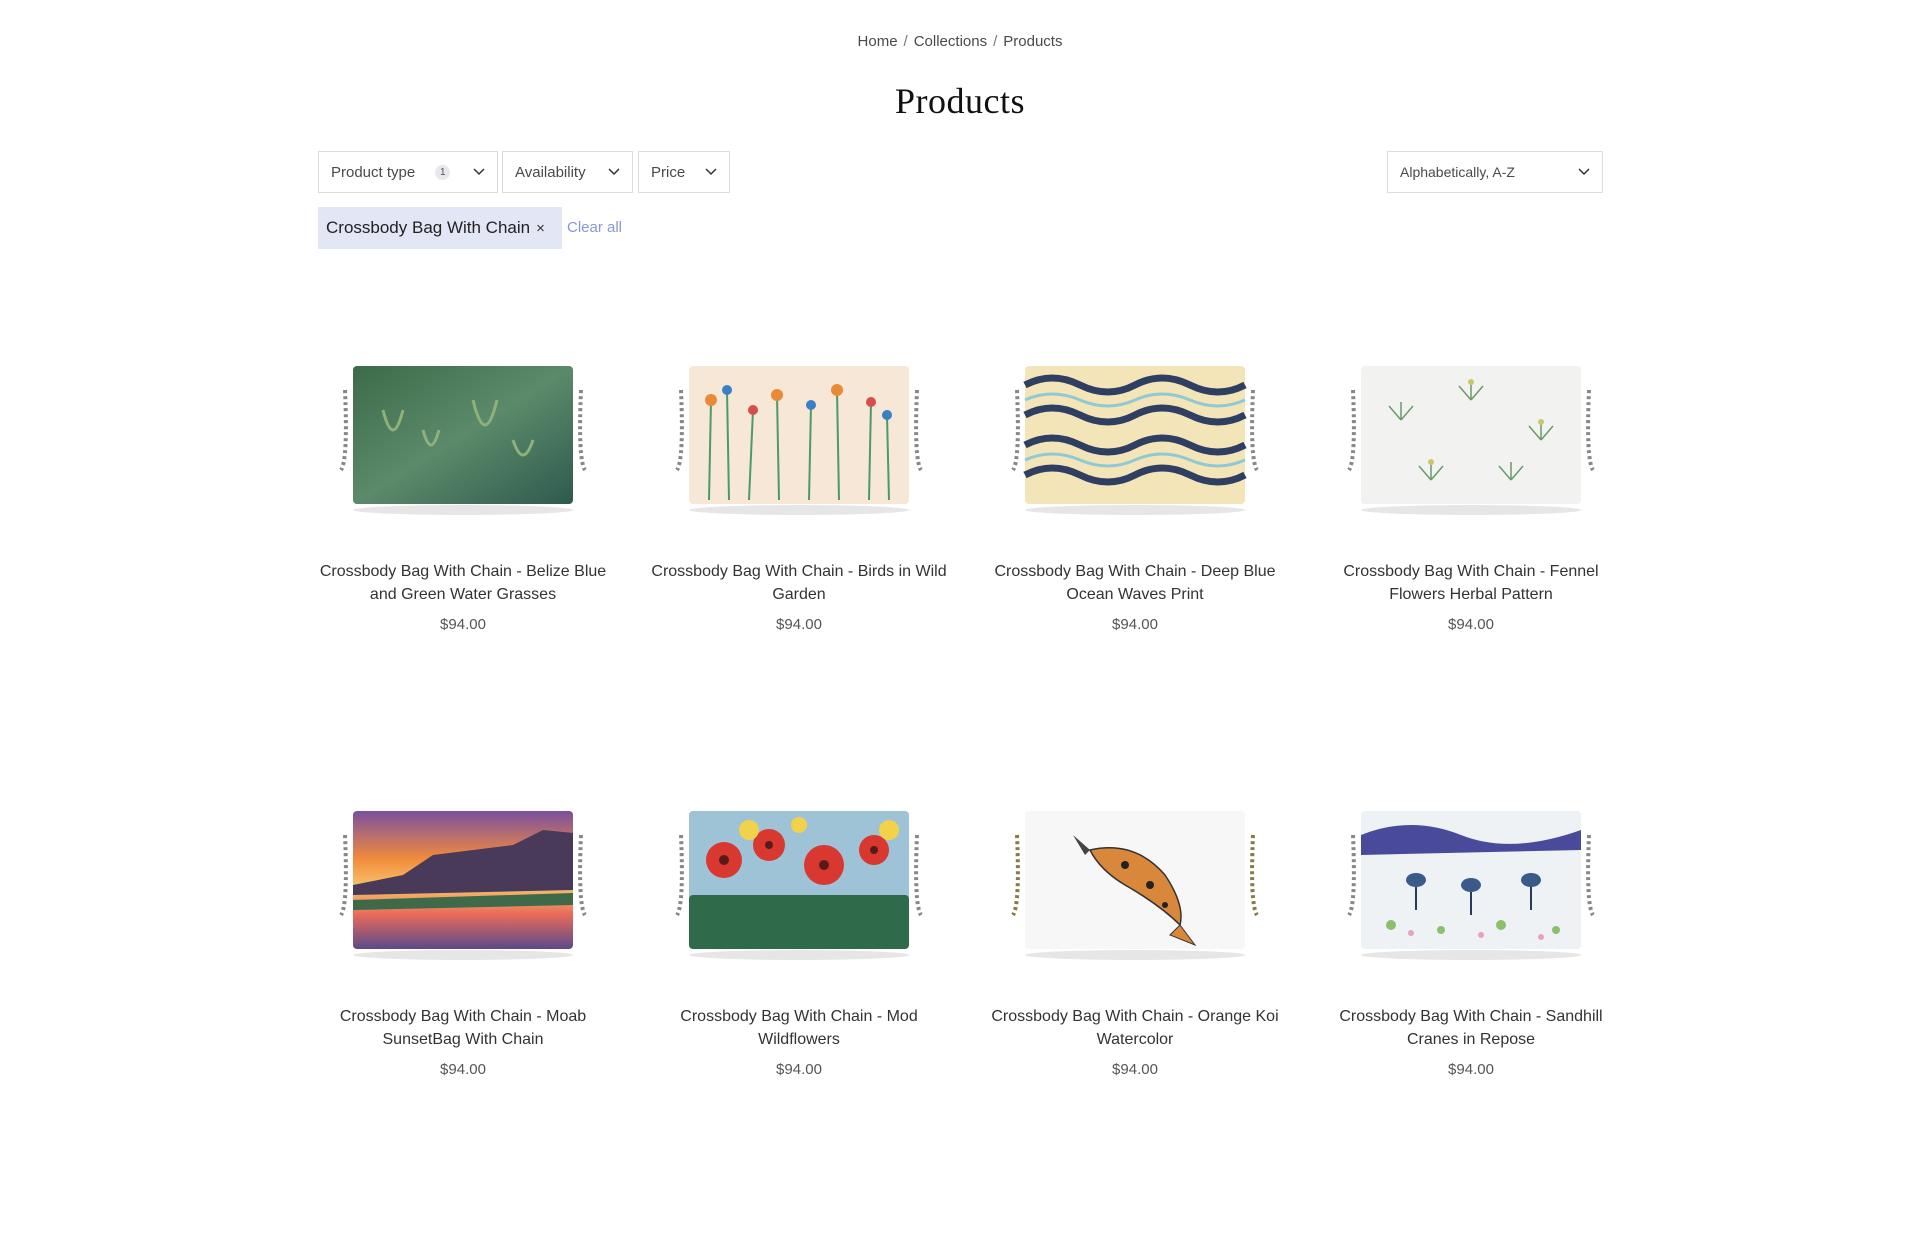  Describe the element at coordinates (463, 445) in the screenshot. I see `product-image-belize-grasses` at that location.